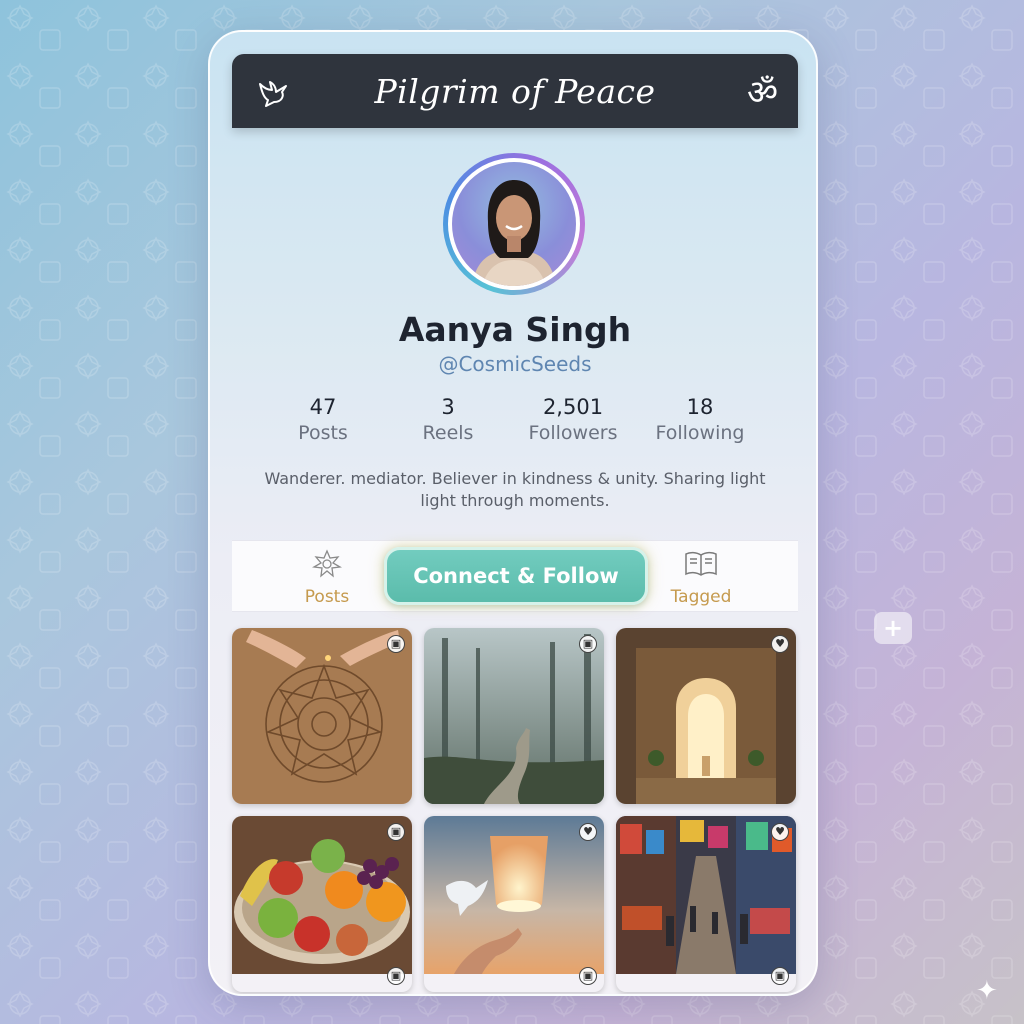 This screenshot has width=1024, height=1024. Describe the element at coordinates (514, 904) in the screenshot. I see `post-tile-lantern: ♥ ▣` at that location.